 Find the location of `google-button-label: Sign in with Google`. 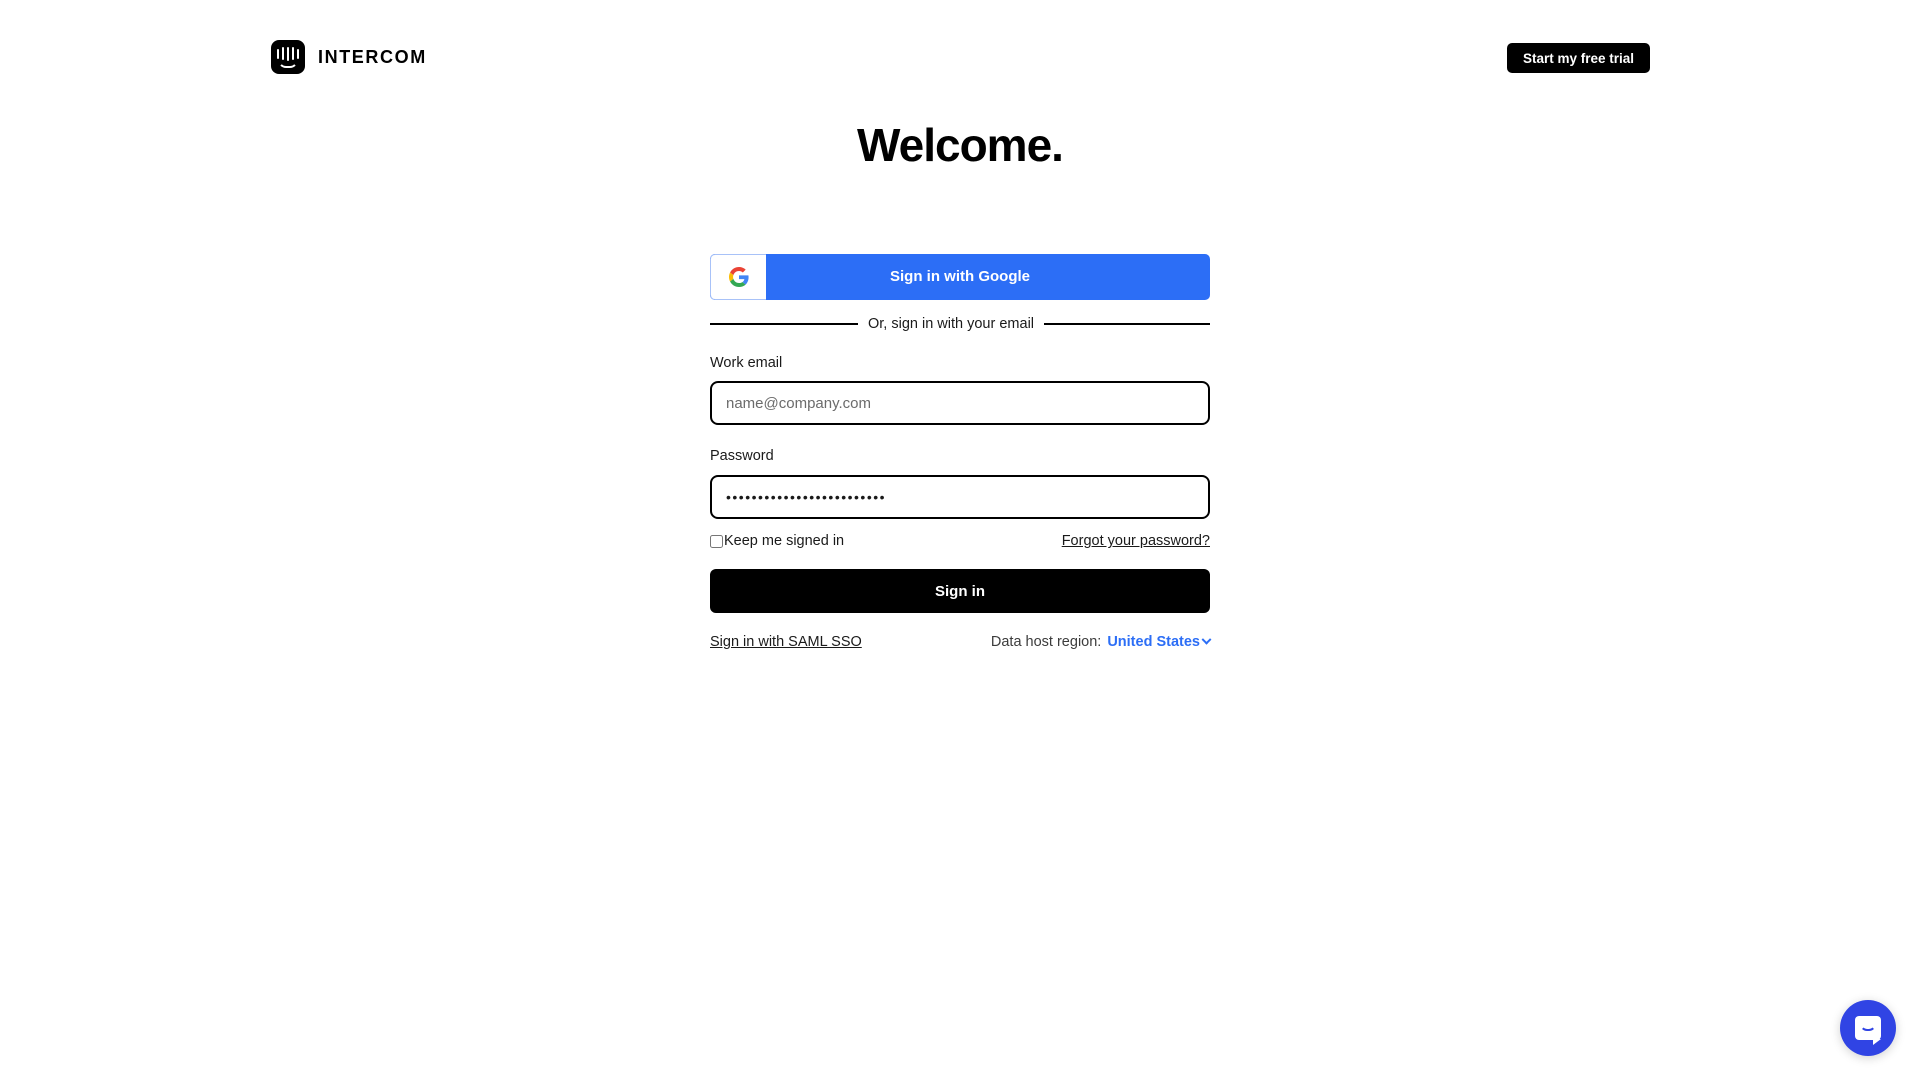

google-button-label: Sign in with Google is located at coordinates (960, 277).